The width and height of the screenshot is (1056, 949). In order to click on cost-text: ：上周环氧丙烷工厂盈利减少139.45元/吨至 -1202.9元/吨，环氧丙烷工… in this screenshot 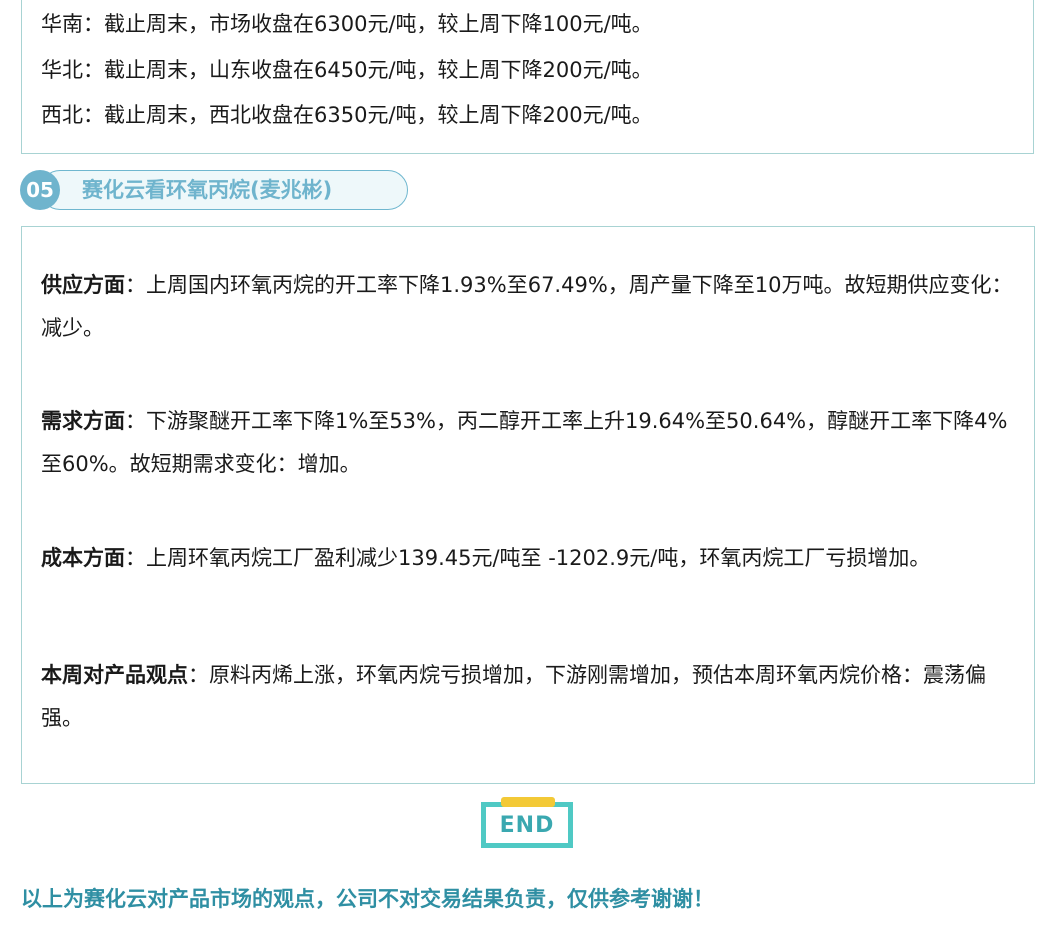, I will do `click(528, 558)`.